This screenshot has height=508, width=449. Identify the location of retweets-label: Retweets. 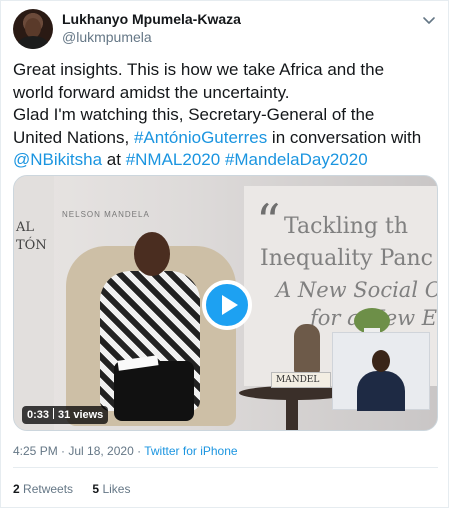
(48, 489).